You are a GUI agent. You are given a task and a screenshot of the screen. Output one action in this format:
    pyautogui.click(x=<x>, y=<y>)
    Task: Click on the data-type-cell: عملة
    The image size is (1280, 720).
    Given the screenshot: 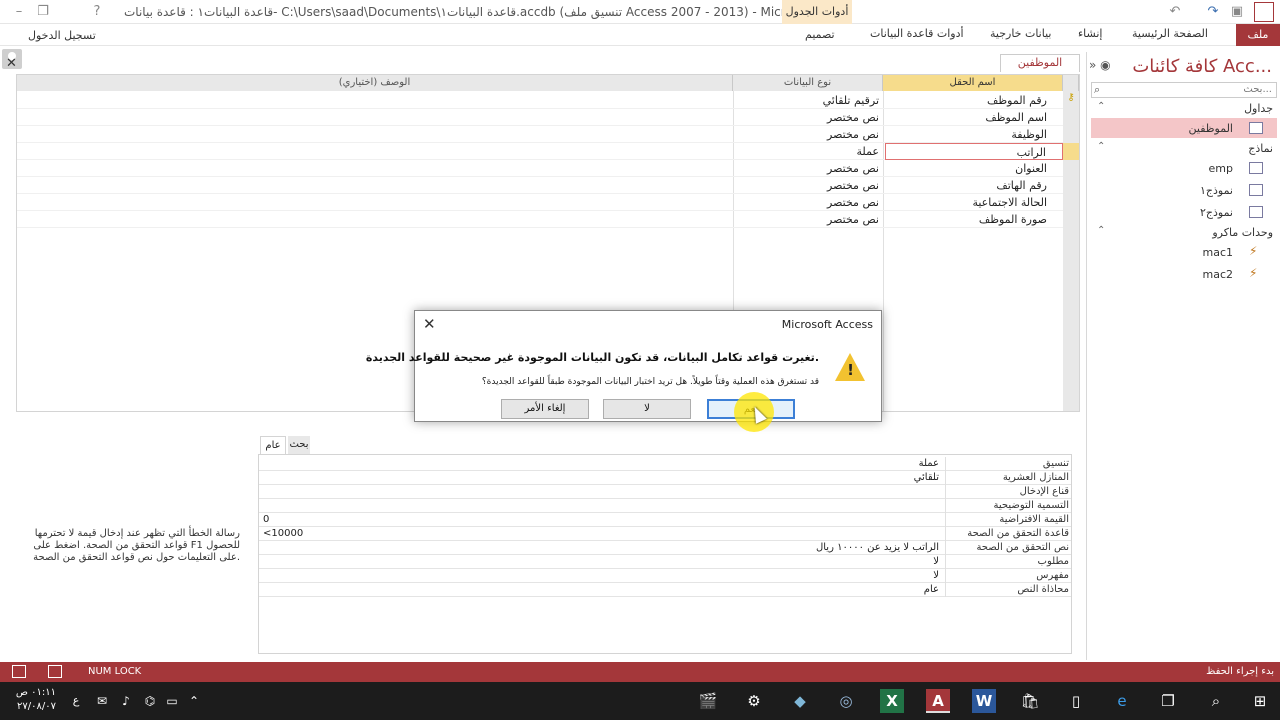 What is the action you would take?
    pyautogui.click(x=808, y=151)
    